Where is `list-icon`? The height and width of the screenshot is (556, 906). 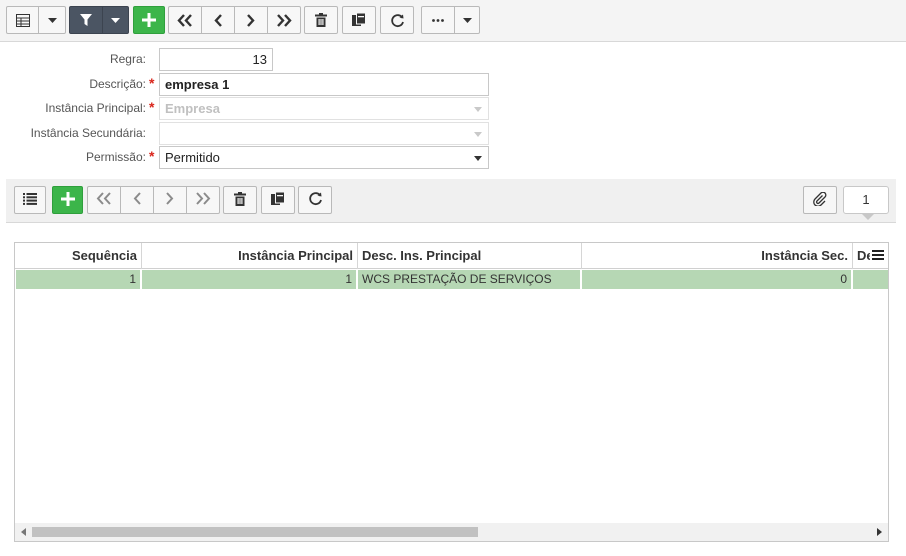 list-icon is located at coordinates (30, 200).